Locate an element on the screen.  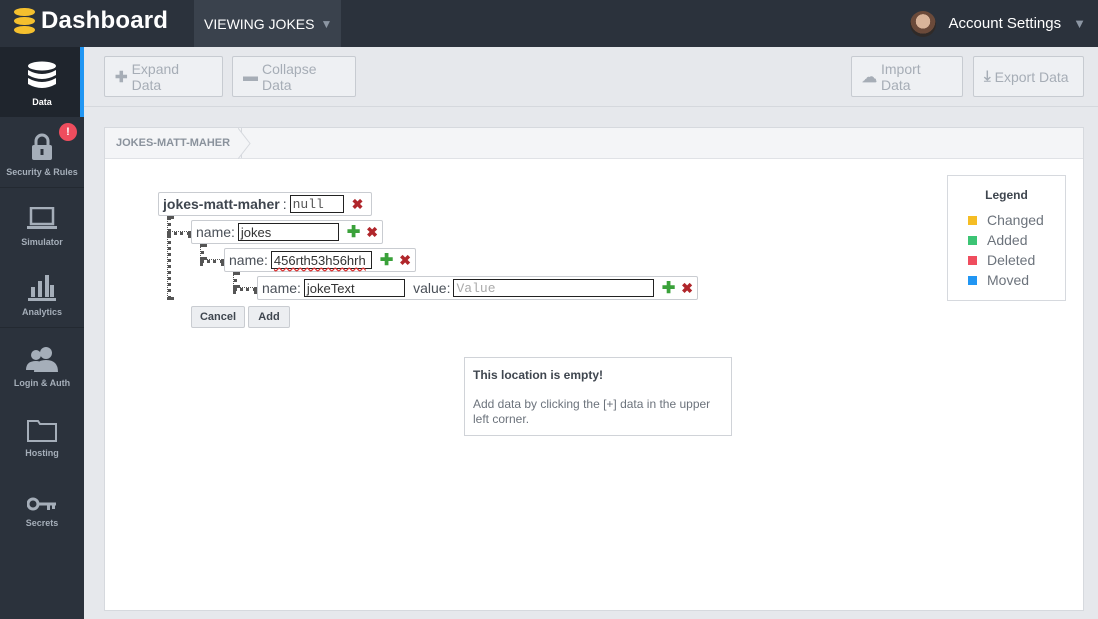
view-selector: VIEWING JOKES ▼ is located at coordinates (267, 23).